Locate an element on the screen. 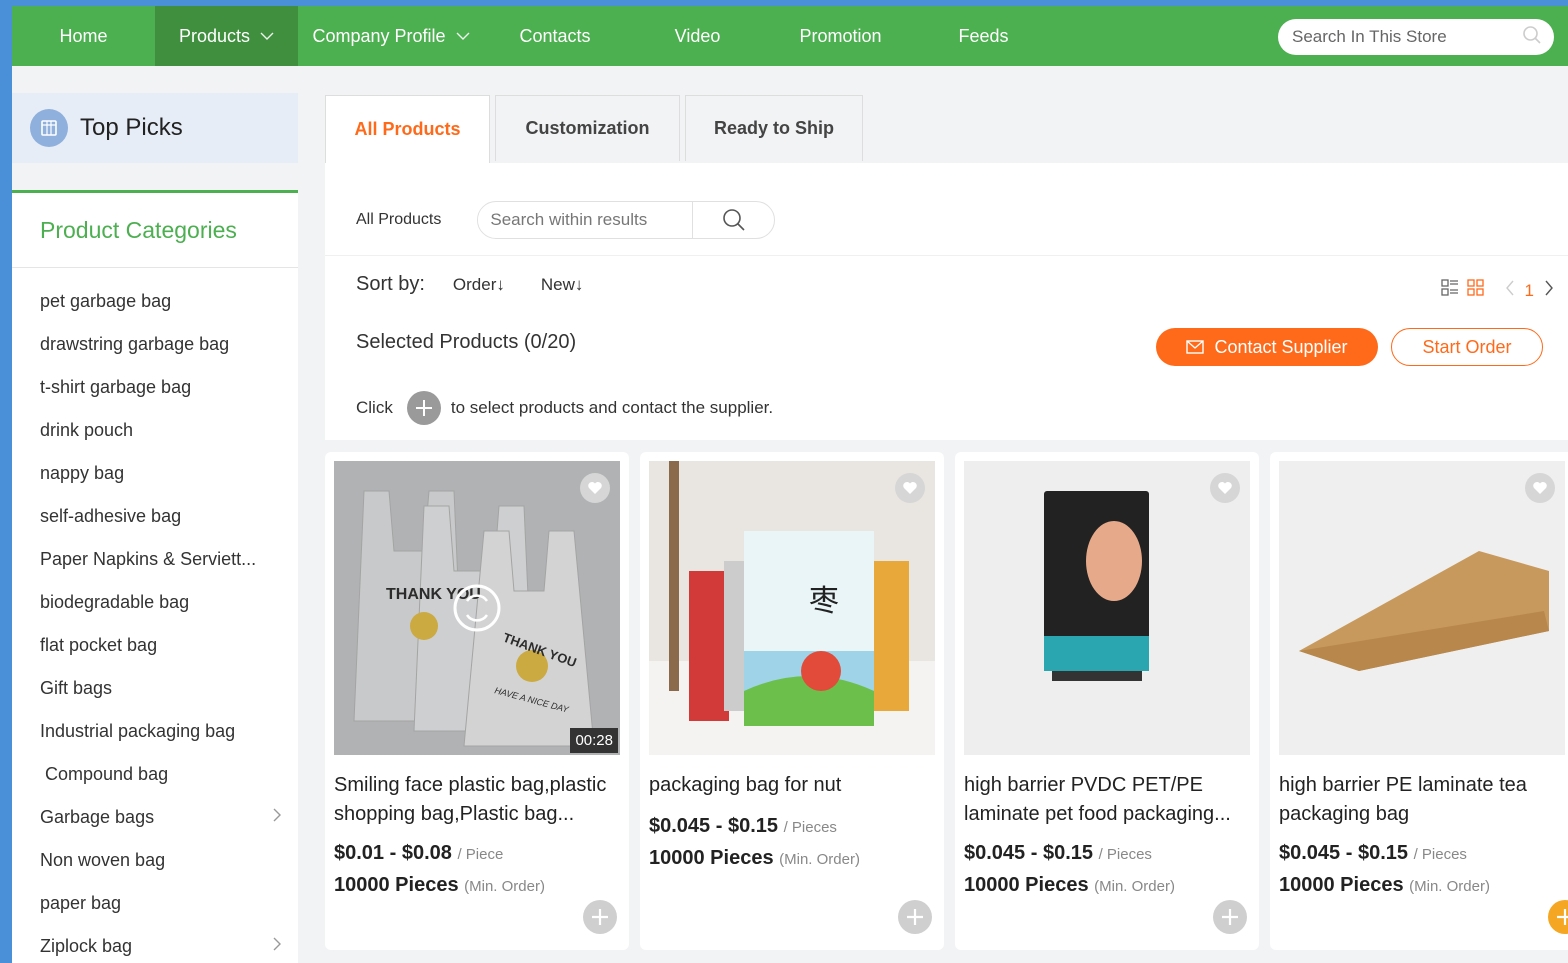 The width and height of the screenshot is (1568, 963). contact-supplier-button: Contact Supplier is located at coordinates (1267, 347).